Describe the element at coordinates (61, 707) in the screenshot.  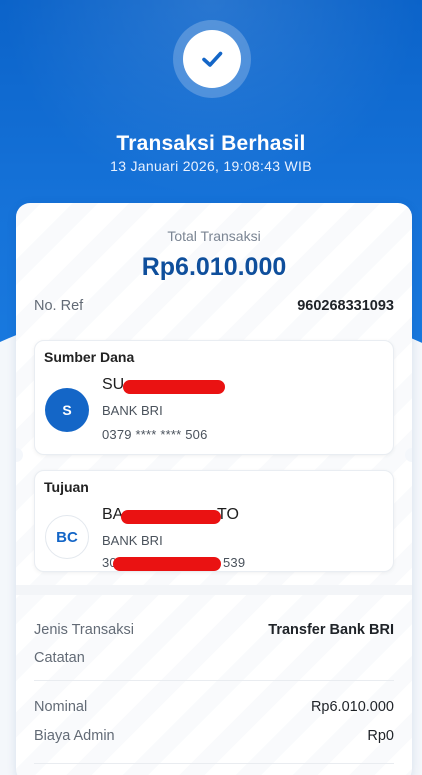
I see `nominal-label: Nominal` at that location.